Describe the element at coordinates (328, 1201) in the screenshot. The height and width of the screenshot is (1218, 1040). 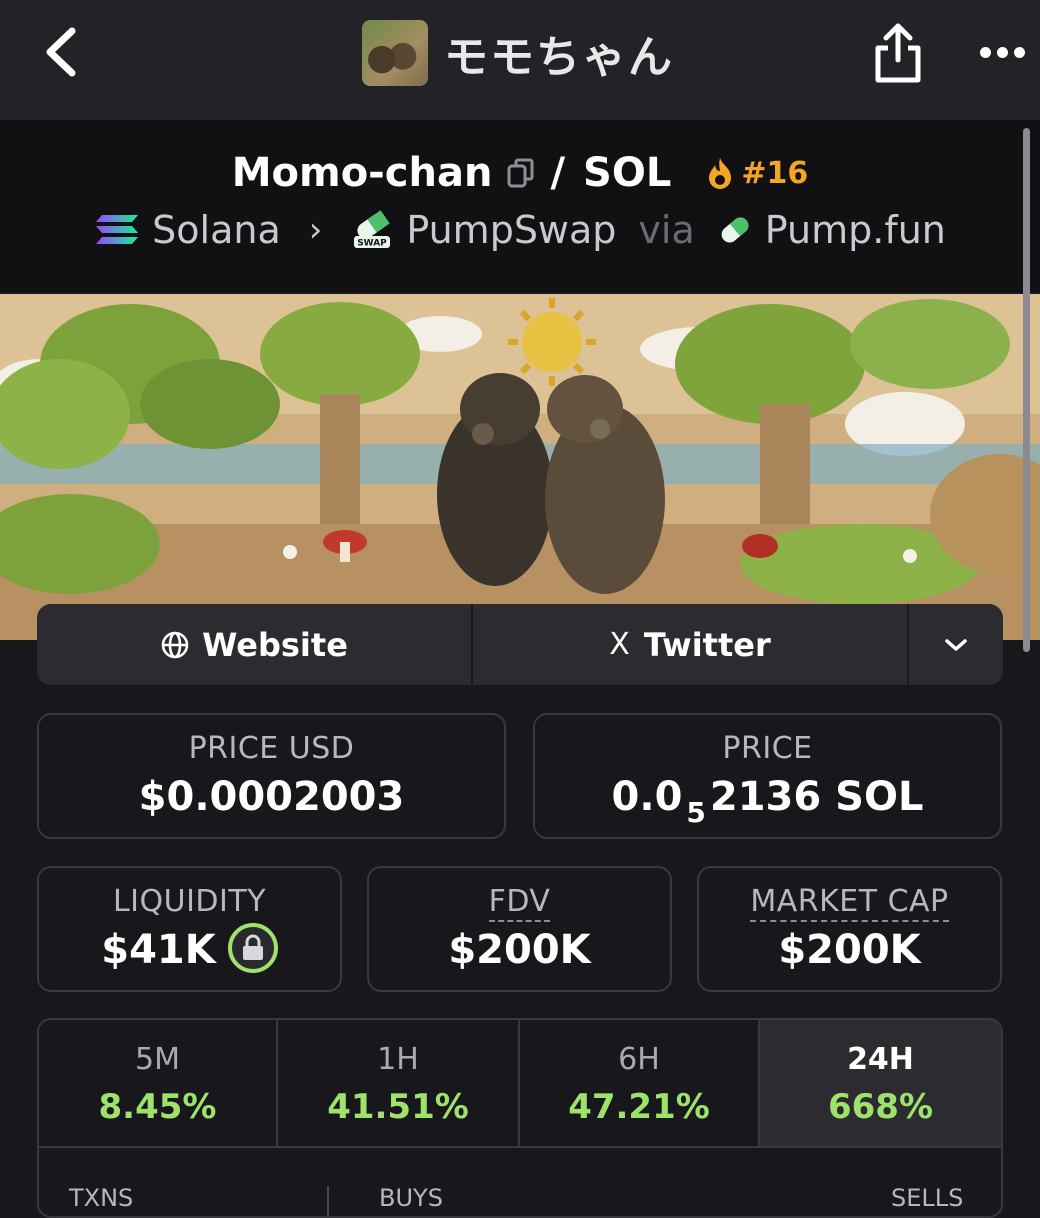
I see `divider` at that location.